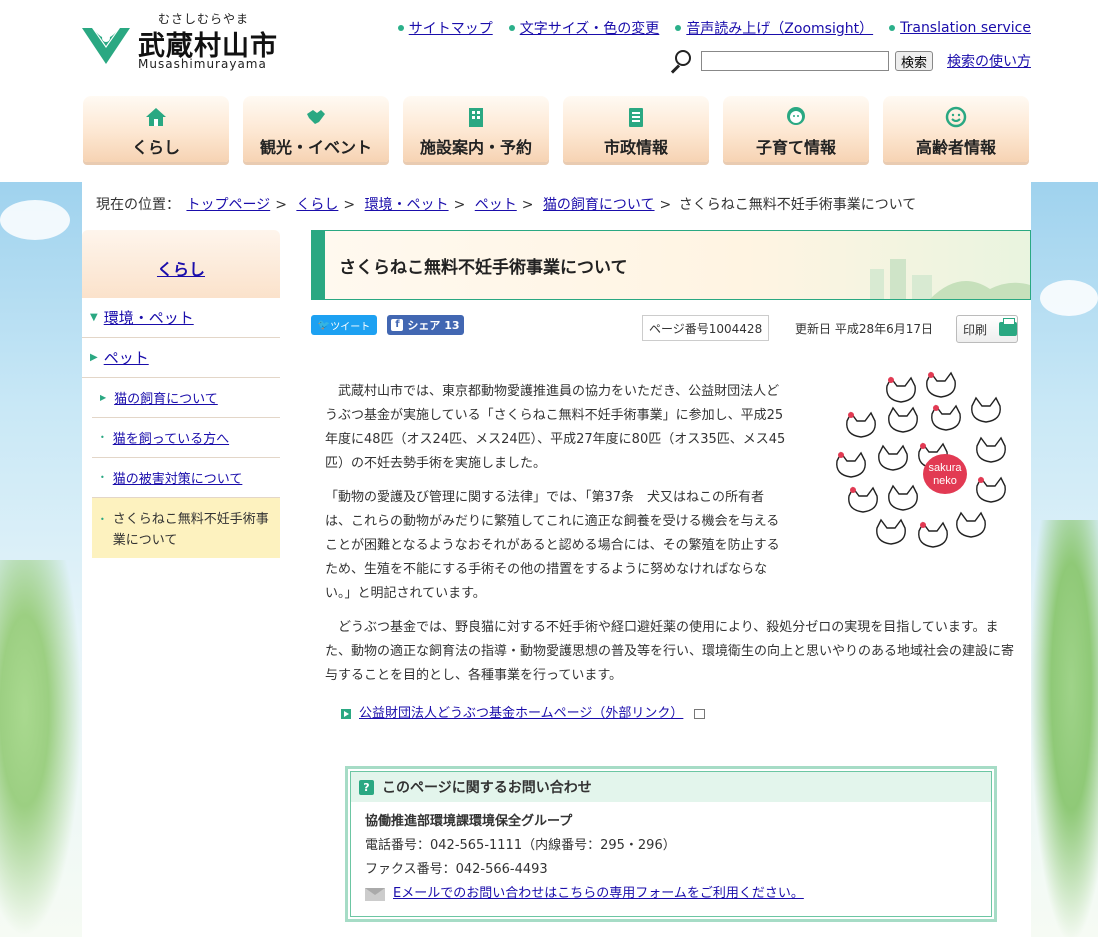 The image size is (1098, 937). Describe the element at coordinates (316, 117) in the screenshot. I see `handshake-icon` at that location.